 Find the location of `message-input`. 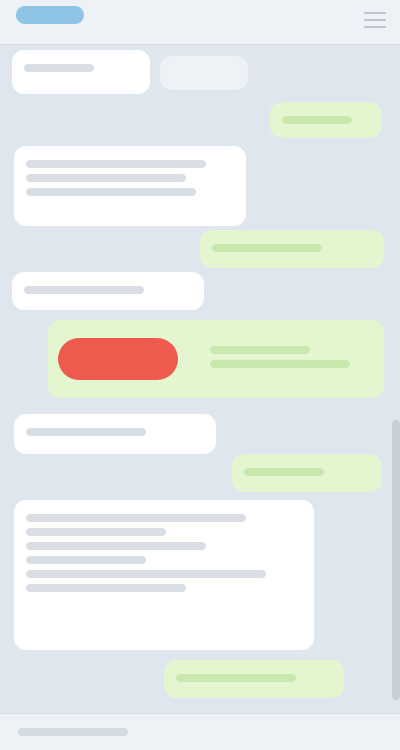

message-input is located at coordinates (73, 732).